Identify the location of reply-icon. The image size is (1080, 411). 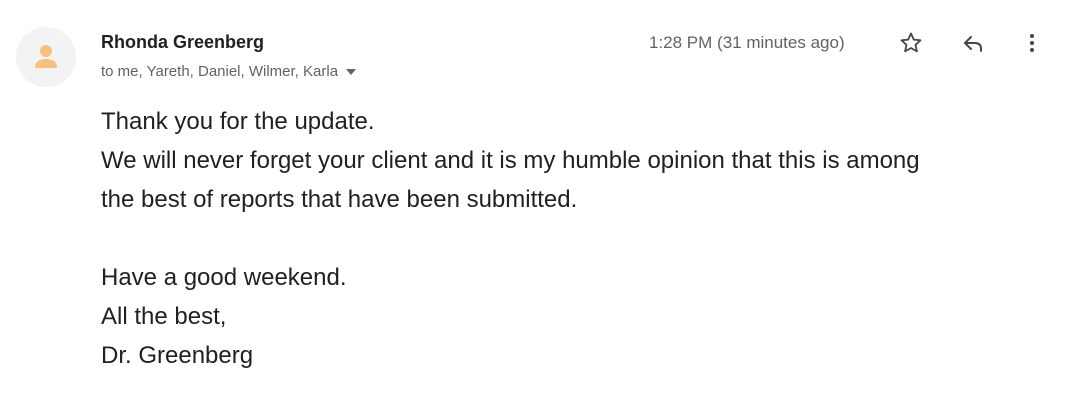
(973, 44).